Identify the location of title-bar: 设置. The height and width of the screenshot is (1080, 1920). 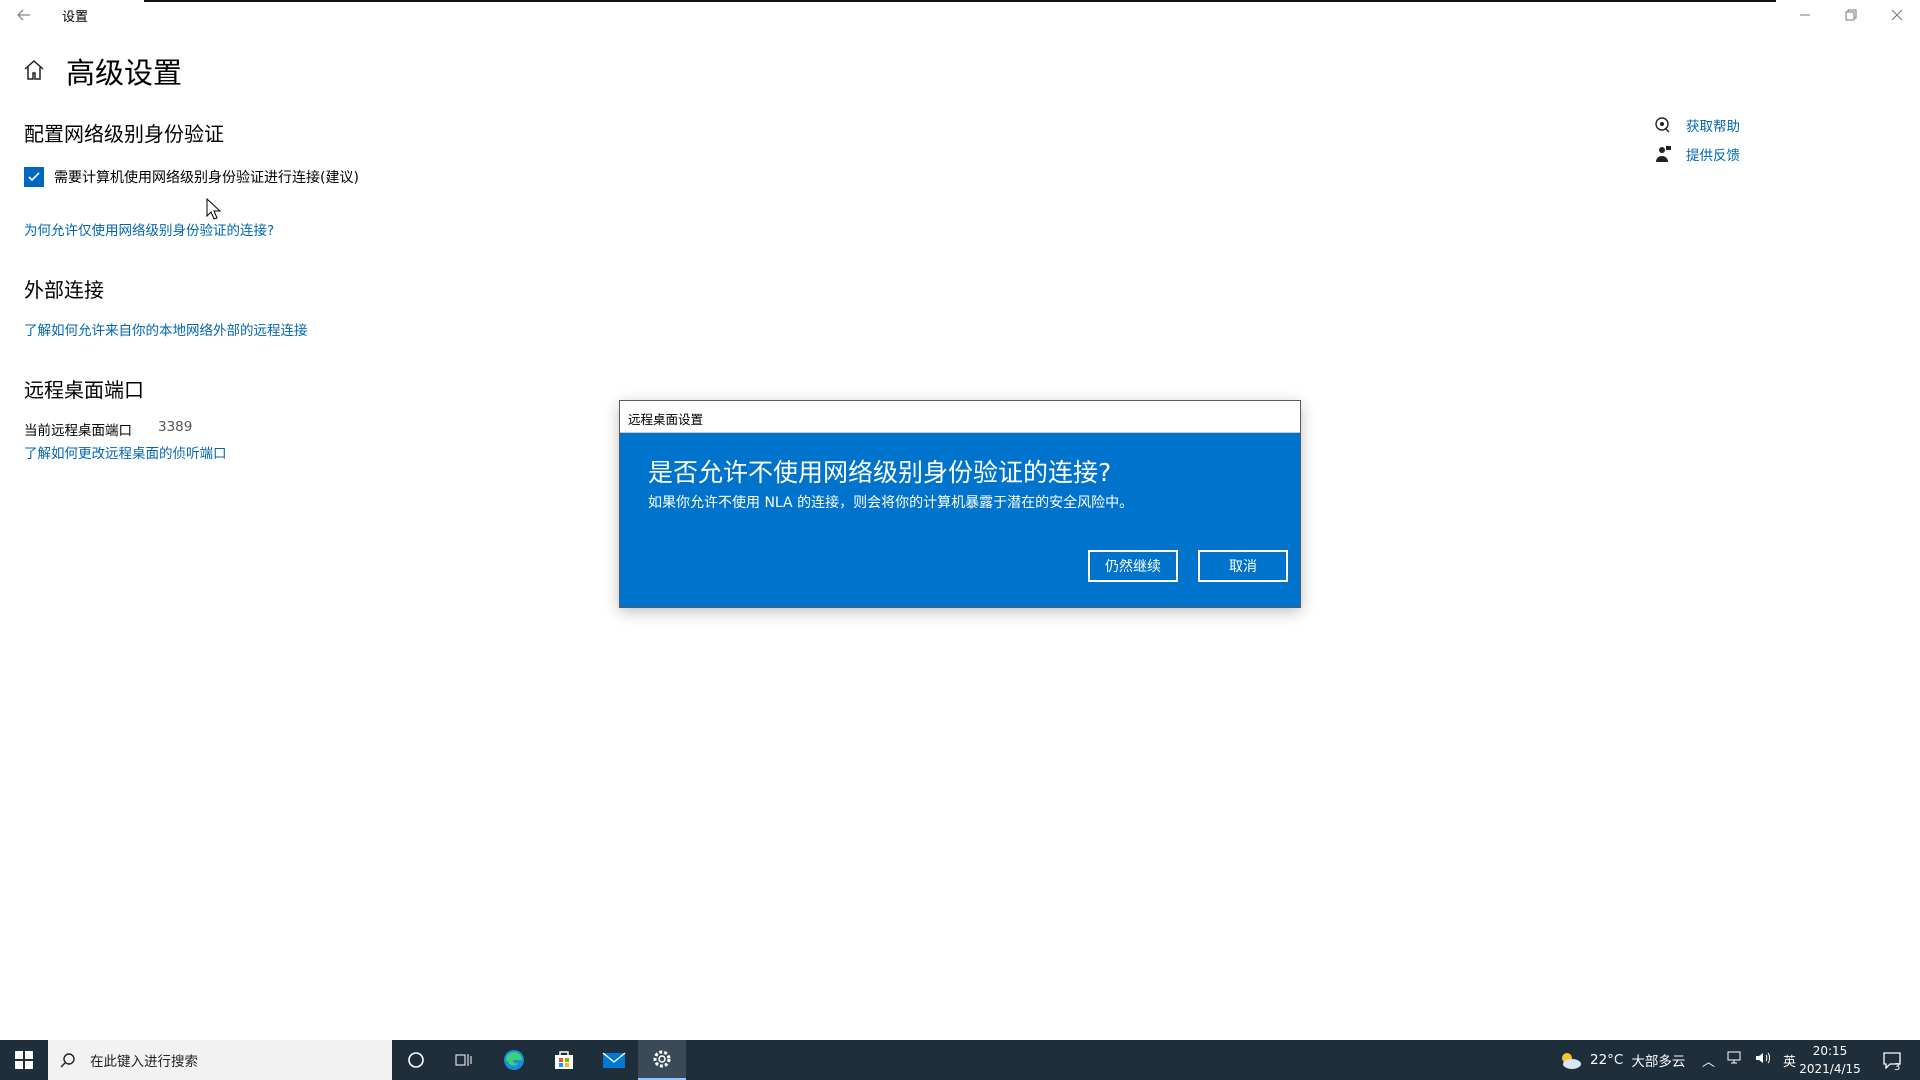
(960, 15).